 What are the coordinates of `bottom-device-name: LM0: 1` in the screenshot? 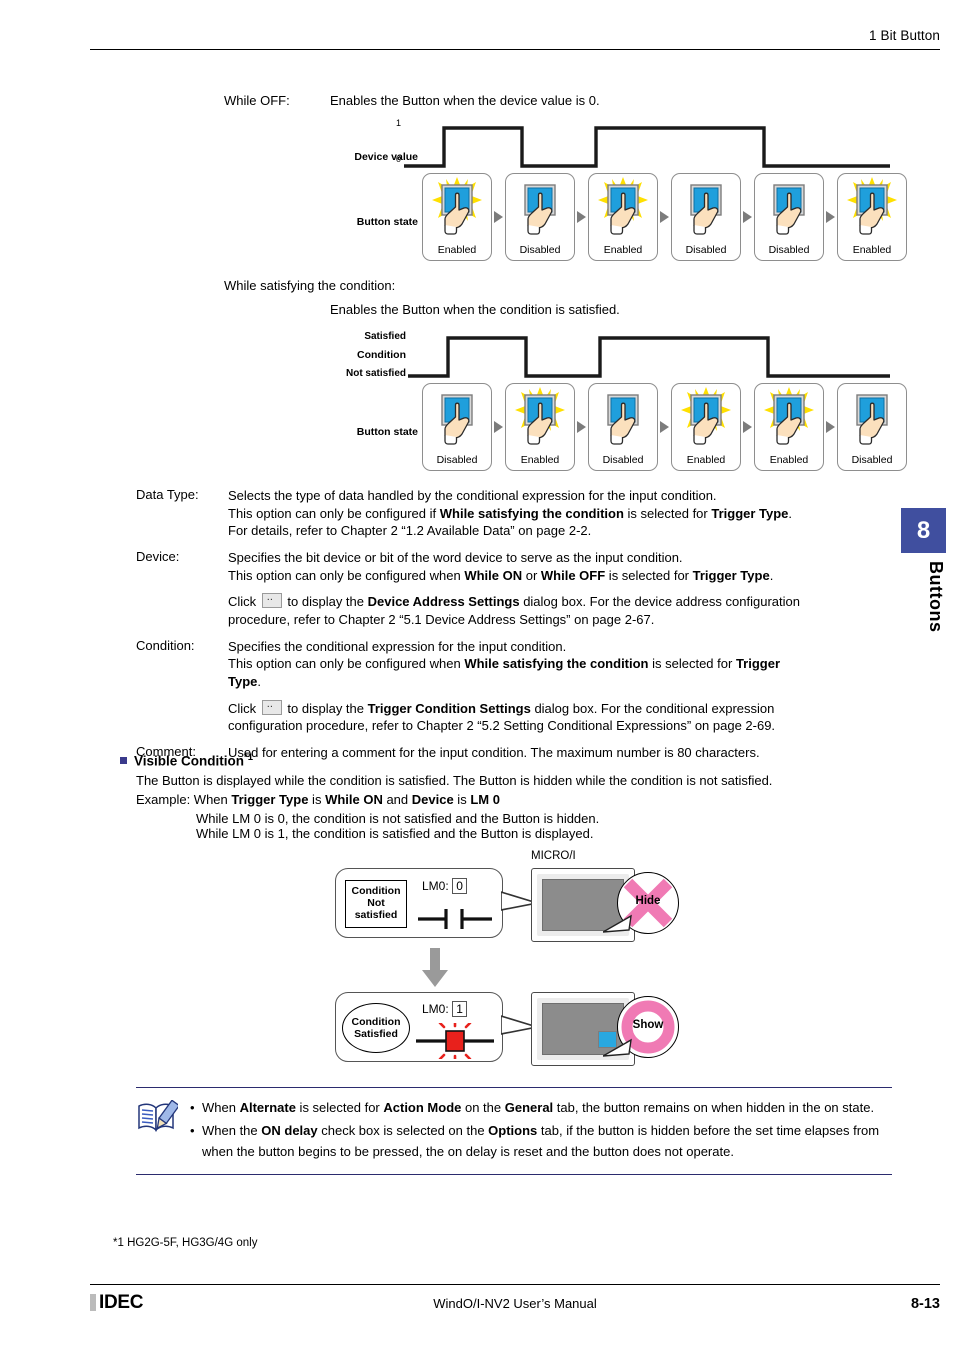 It's located at (445, 1009).